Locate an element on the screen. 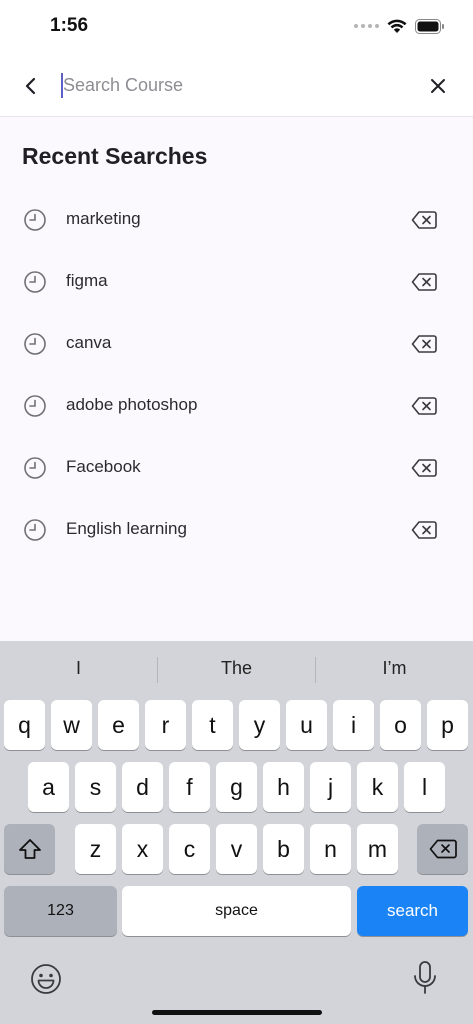  key-u: u is located at coordinates (306, 725).